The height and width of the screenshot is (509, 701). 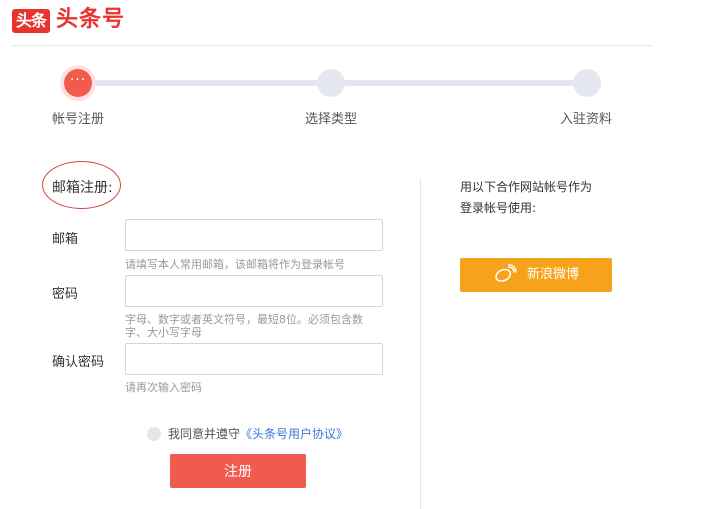 I want to click on password-hint-line1: 字母、数字或者英文符号，最短8位。必须包含数, so click(x=244, y=319).